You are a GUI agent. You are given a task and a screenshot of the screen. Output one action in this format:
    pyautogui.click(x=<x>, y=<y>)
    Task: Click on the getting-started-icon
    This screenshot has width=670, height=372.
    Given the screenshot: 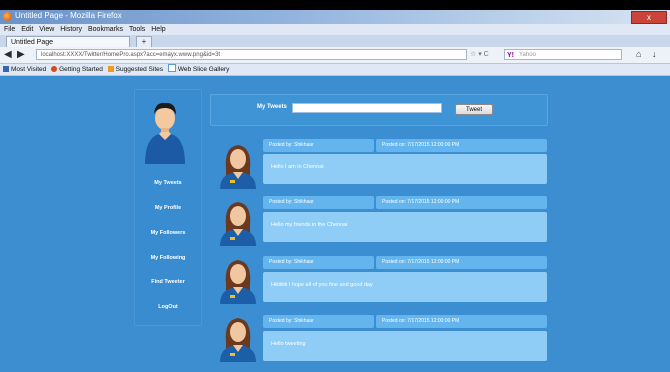 What is the action you would take?
    pyautogui.click(x=54, y=69)
    